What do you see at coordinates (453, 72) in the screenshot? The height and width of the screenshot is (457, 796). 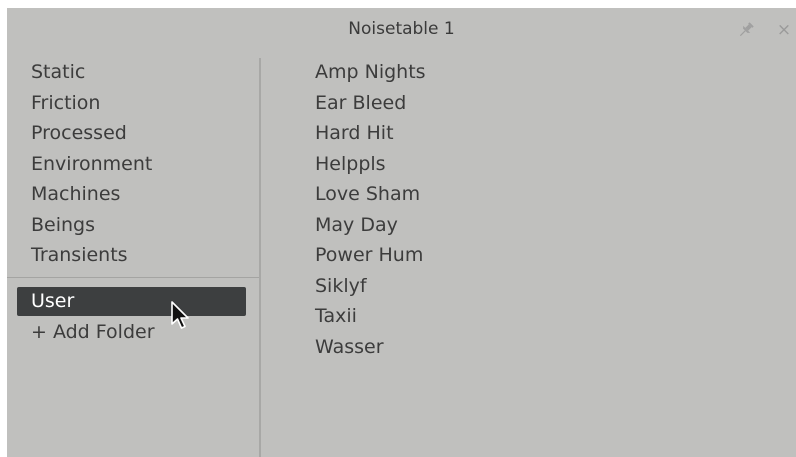 I see `preset-item: Amp Nights` at bounding box center [453, 72].